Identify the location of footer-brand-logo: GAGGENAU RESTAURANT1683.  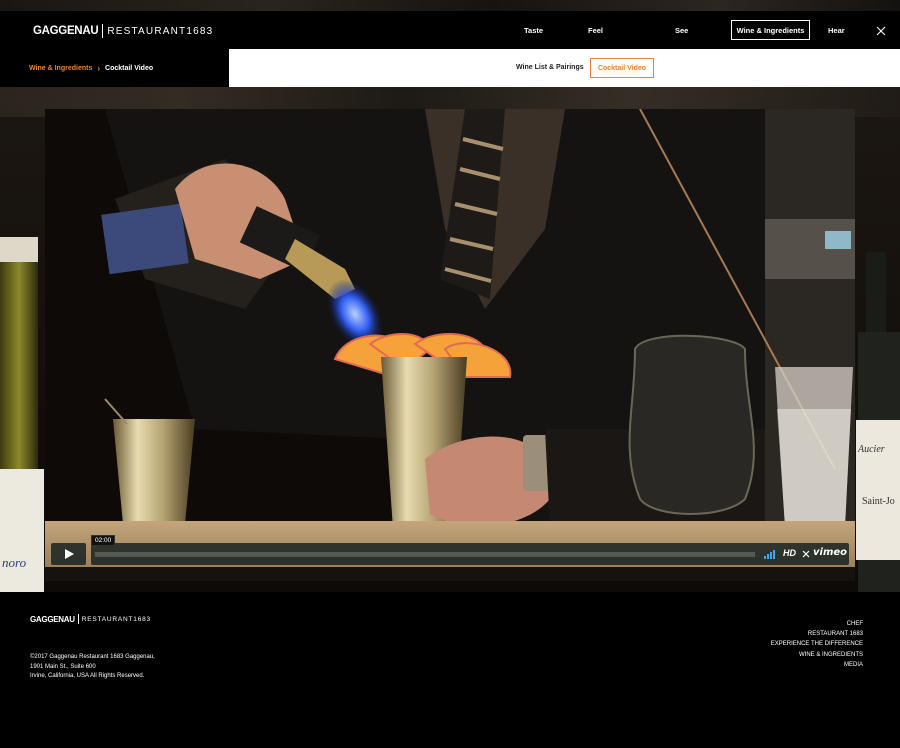
(90, 619).